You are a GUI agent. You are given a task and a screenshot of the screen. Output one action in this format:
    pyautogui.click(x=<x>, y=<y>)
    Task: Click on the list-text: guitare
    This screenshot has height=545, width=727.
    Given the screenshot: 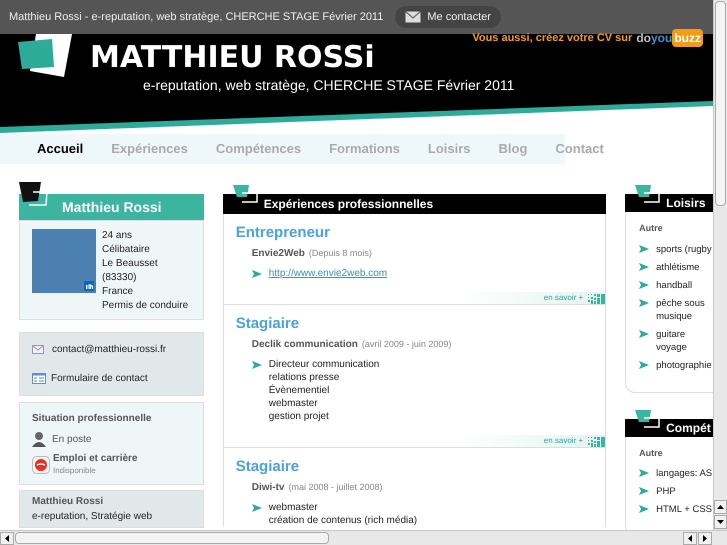 What is the action you would take?
    pyautogui.click(x=671, y=334)
    